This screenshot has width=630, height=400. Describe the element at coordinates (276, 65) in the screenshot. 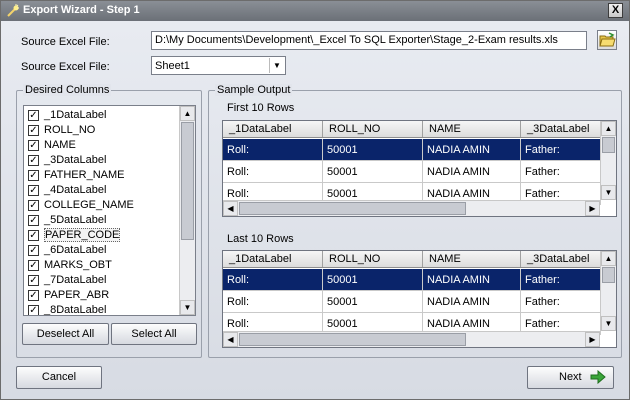

I see `chevron-down-icon: ▼` at that location.